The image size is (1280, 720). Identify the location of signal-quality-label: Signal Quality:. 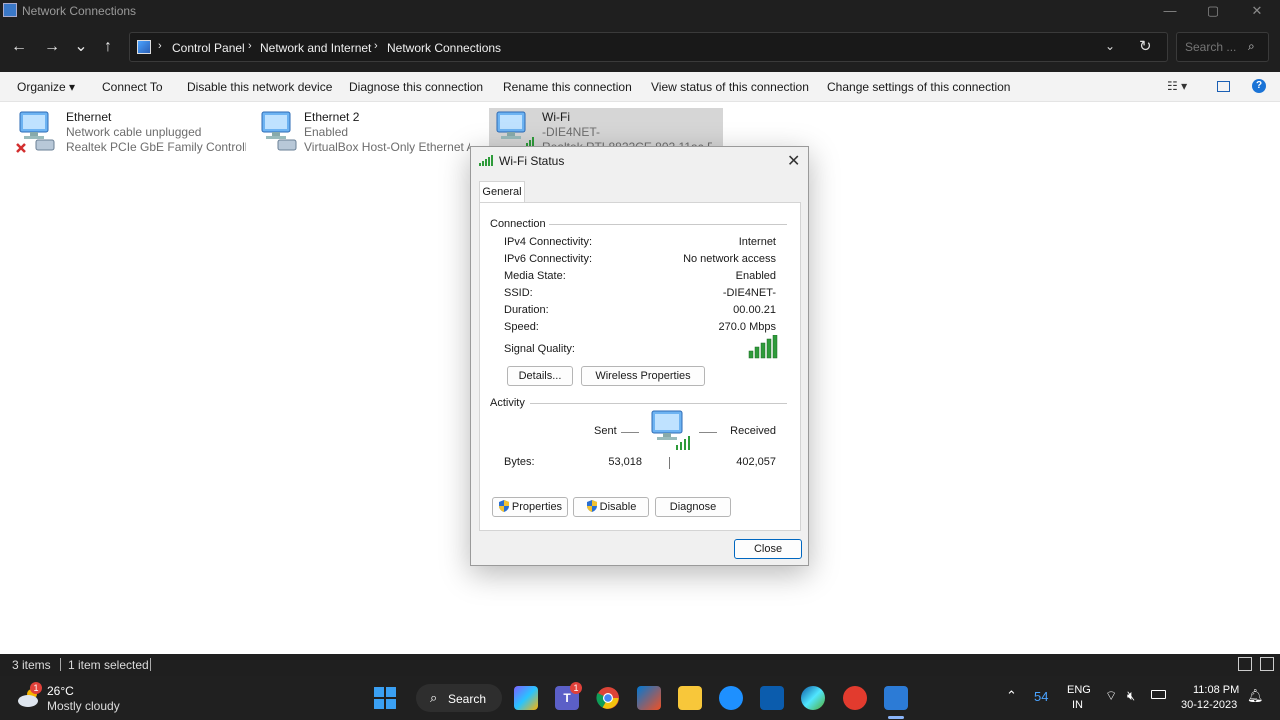
(539, 349).